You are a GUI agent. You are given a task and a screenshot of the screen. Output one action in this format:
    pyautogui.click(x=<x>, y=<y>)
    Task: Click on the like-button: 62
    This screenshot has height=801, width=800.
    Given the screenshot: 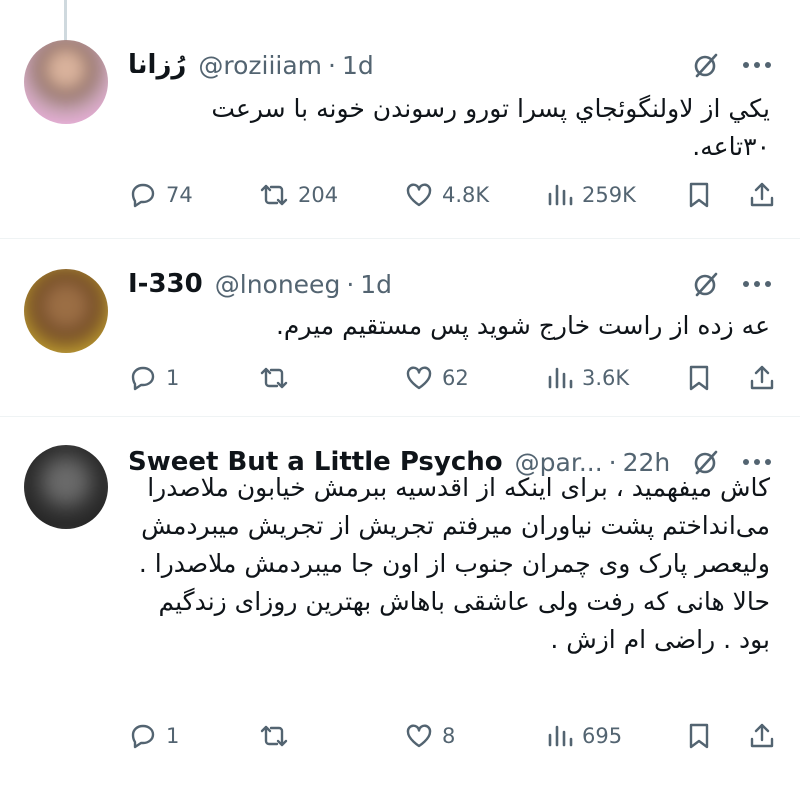 What is the action you would take?
    pyautogui.click(x=436, y=378)
    